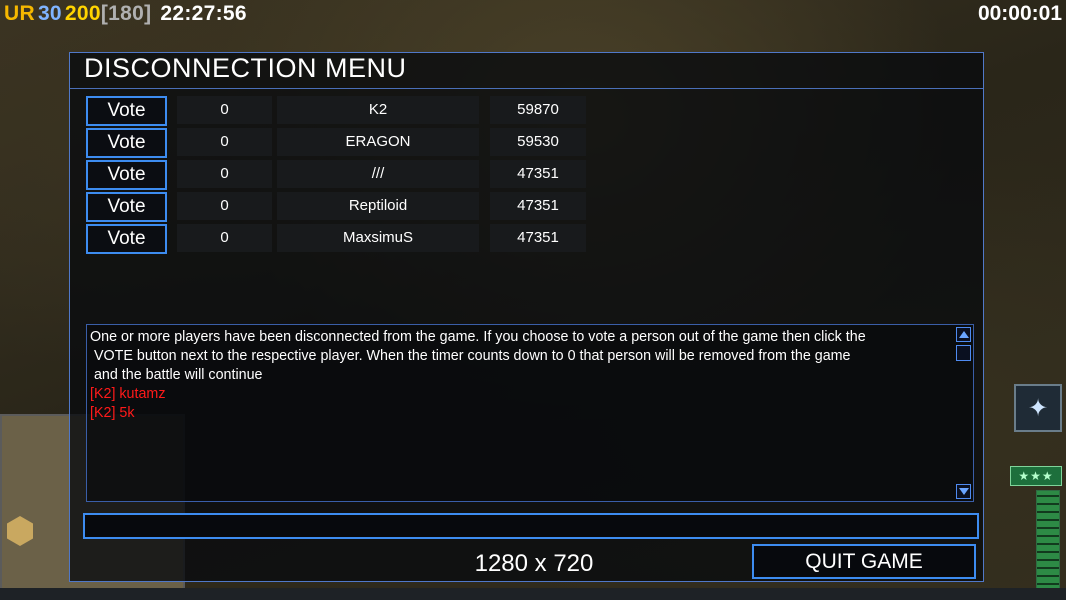 The image size is (1066, 600). I want to click on chat-line: [K2] 5k, so click(112, 413).